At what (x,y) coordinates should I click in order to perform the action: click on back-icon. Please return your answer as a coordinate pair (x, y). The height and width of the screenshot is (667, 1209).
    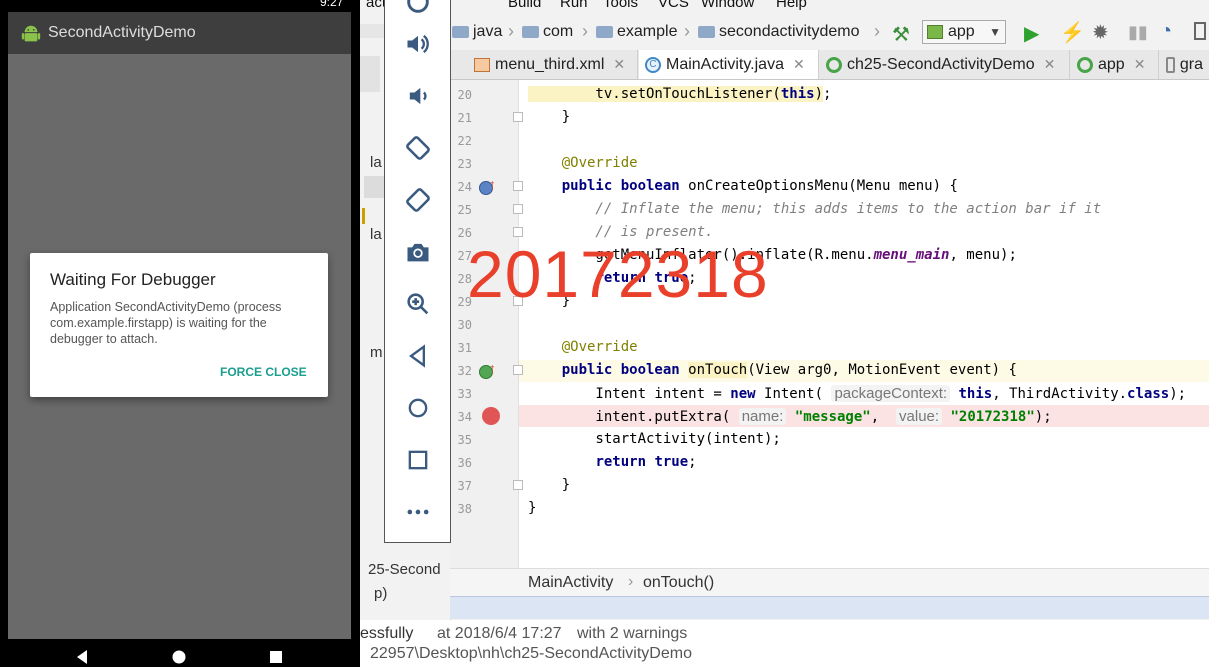
    Looking at the image, I should click on (418, 356).